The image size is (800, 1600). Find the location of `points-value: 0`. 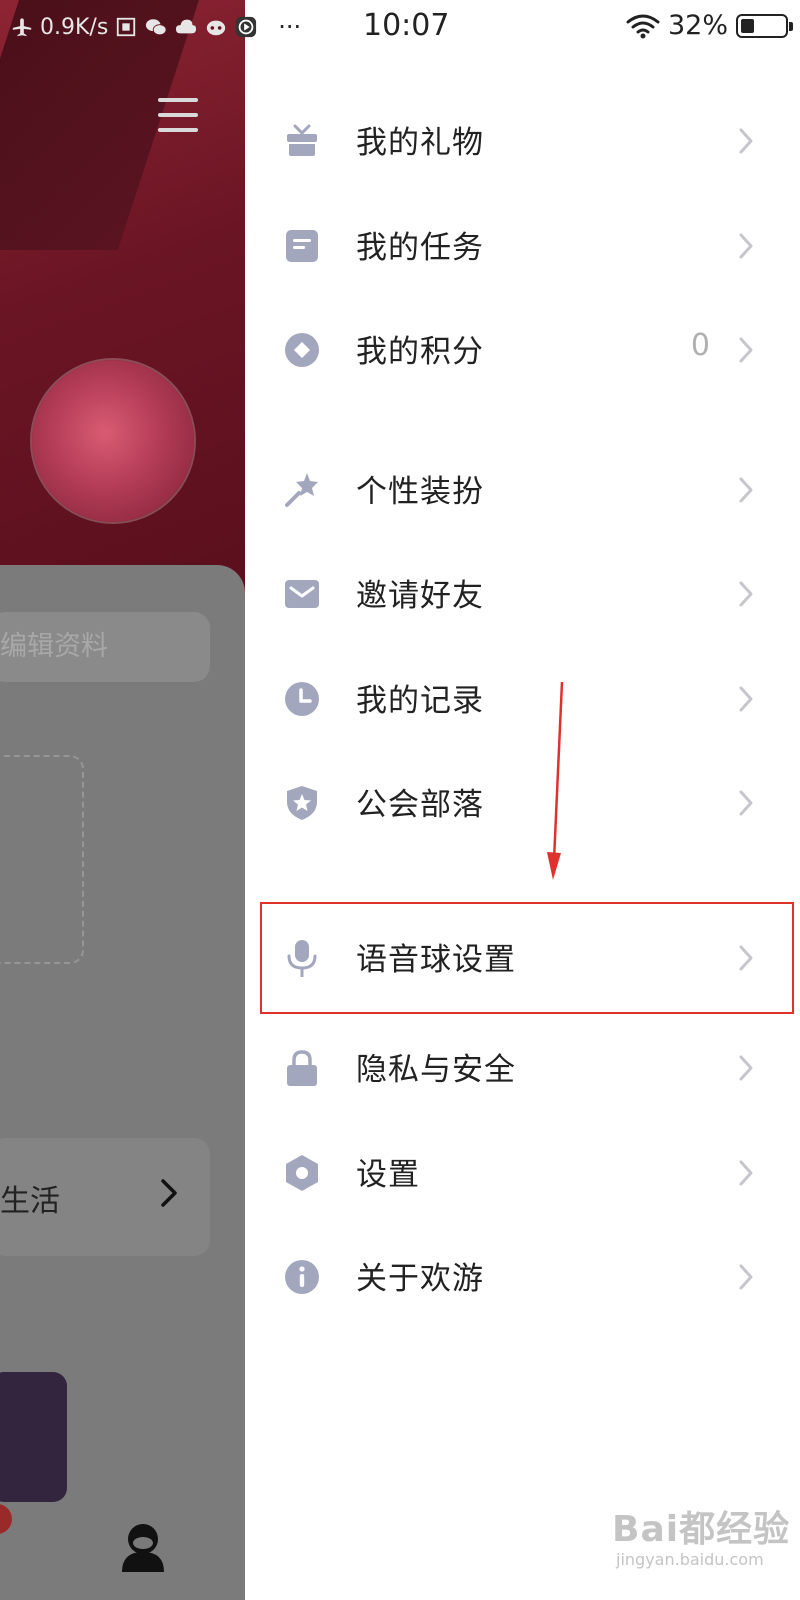

points-value: 0 is located at coordinates (700, 345).